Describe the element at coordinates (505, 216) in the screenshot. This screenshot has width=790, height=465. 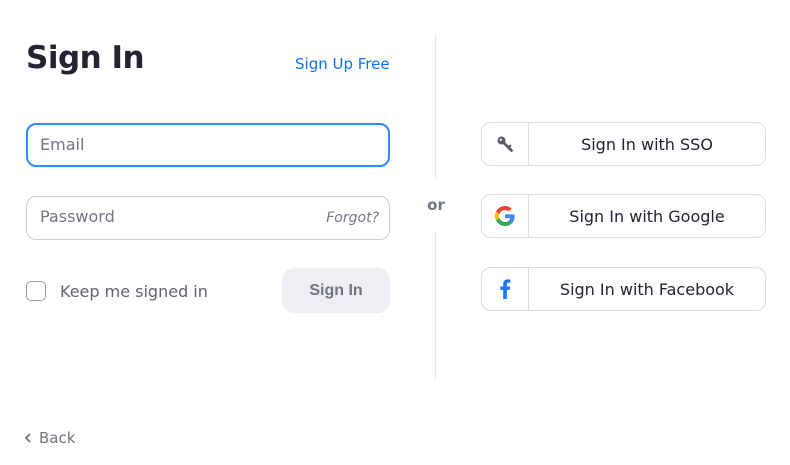
I see `google-icon` at that location.